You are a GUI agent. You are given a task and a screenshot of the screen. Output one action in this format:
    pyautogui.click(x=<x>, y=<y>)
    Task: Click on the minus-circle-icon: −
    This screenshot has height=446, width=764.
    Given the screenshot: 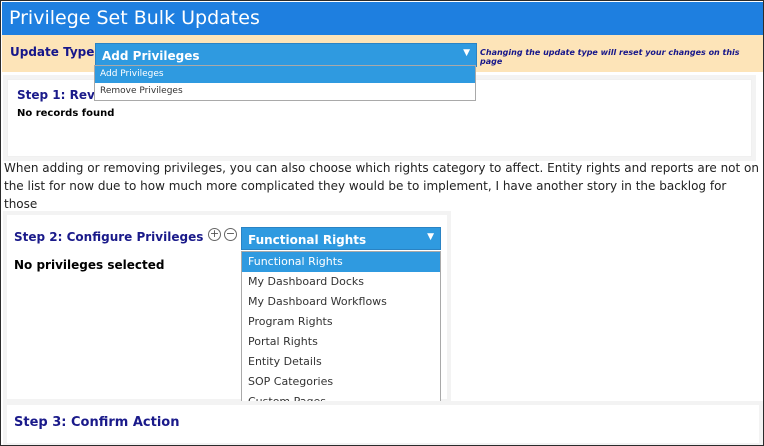 What is the action you would take?
    pyautogui.click(x=230, y=234)
    